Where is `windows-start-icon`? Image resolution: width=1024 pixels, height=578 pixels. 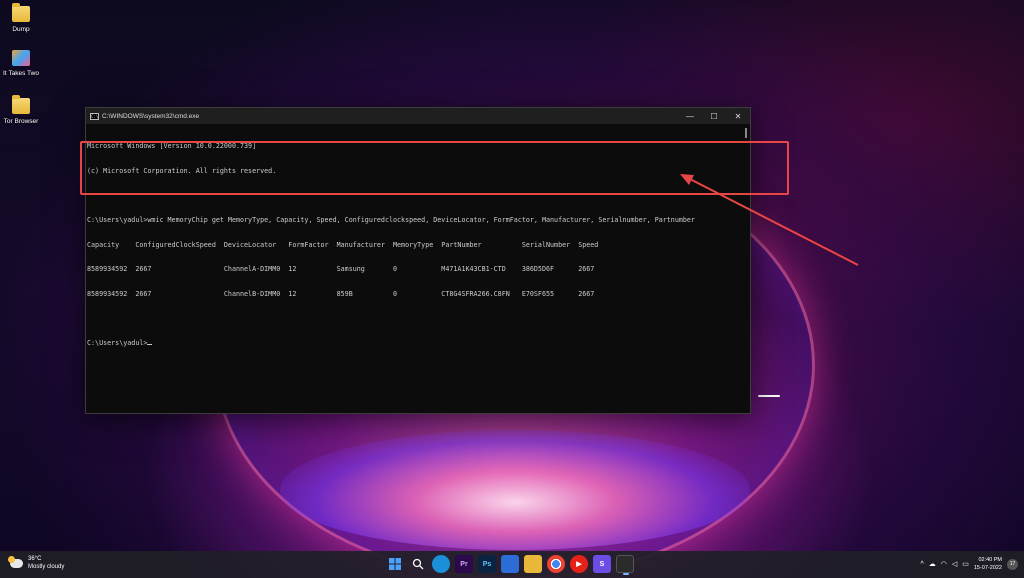
windows-start-icon is located at coordinates (395, 564).